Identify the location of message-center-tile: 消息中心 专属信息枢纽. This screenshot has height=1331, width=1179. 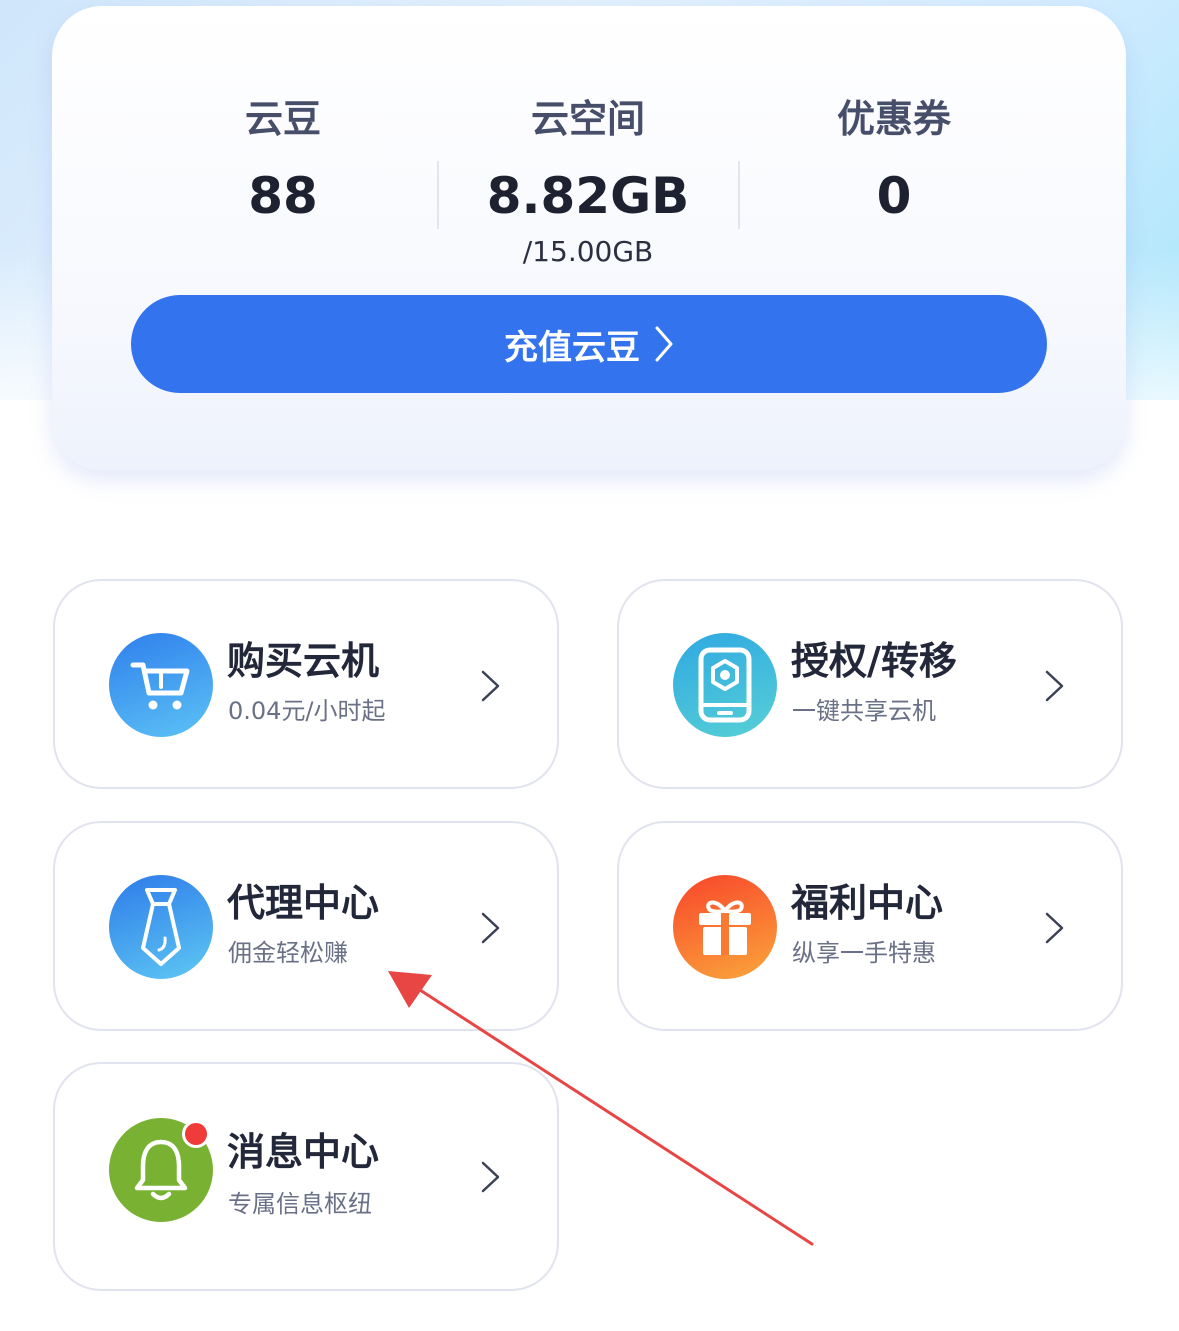
(306, 1176).